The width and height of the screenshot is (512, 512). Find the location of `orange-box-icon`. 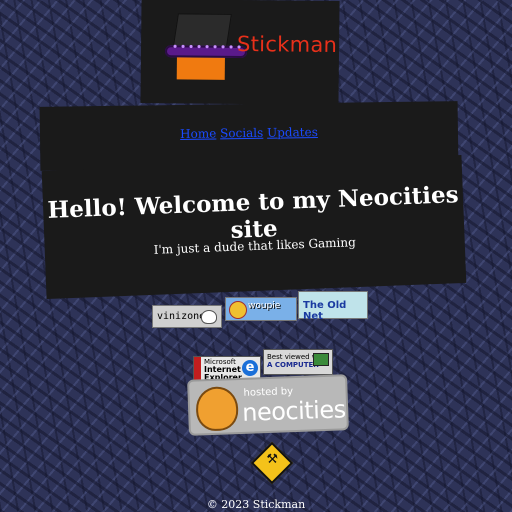

orange-box-icon is located at coordinates (200, 68).